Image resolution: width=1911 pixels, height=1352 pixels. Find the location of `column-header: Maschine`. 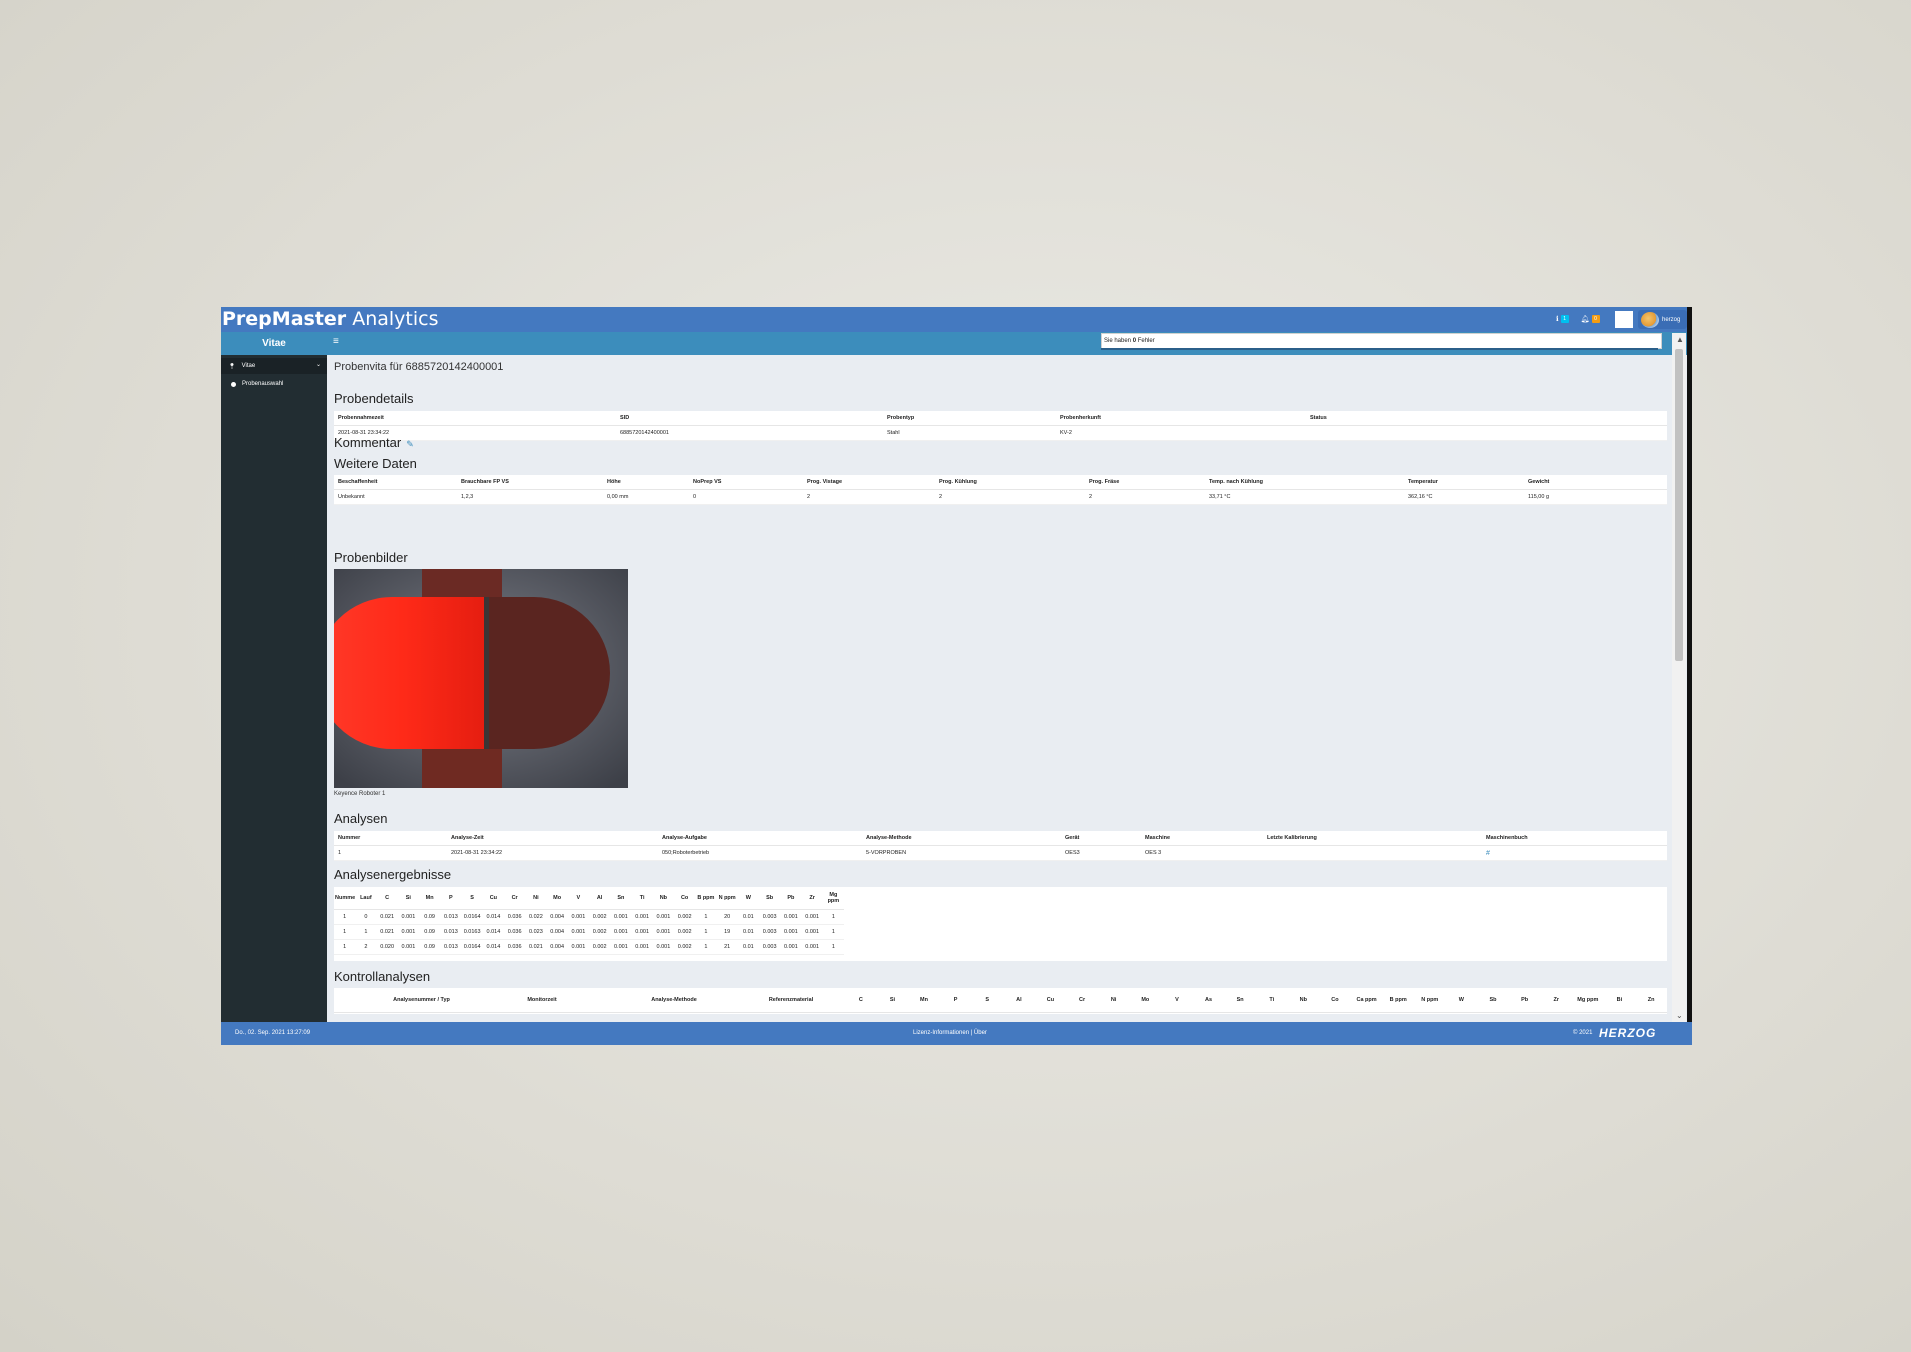

column-header: Maschine is located at coordinates (1202, 838).